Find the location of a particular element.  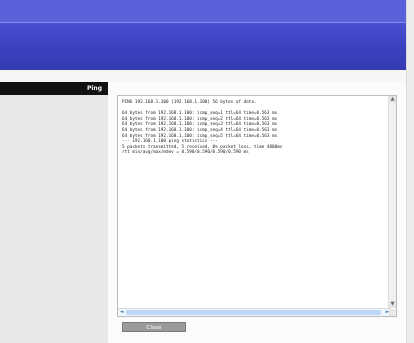

scrollbar-corner is located at coordinates (392, 312).